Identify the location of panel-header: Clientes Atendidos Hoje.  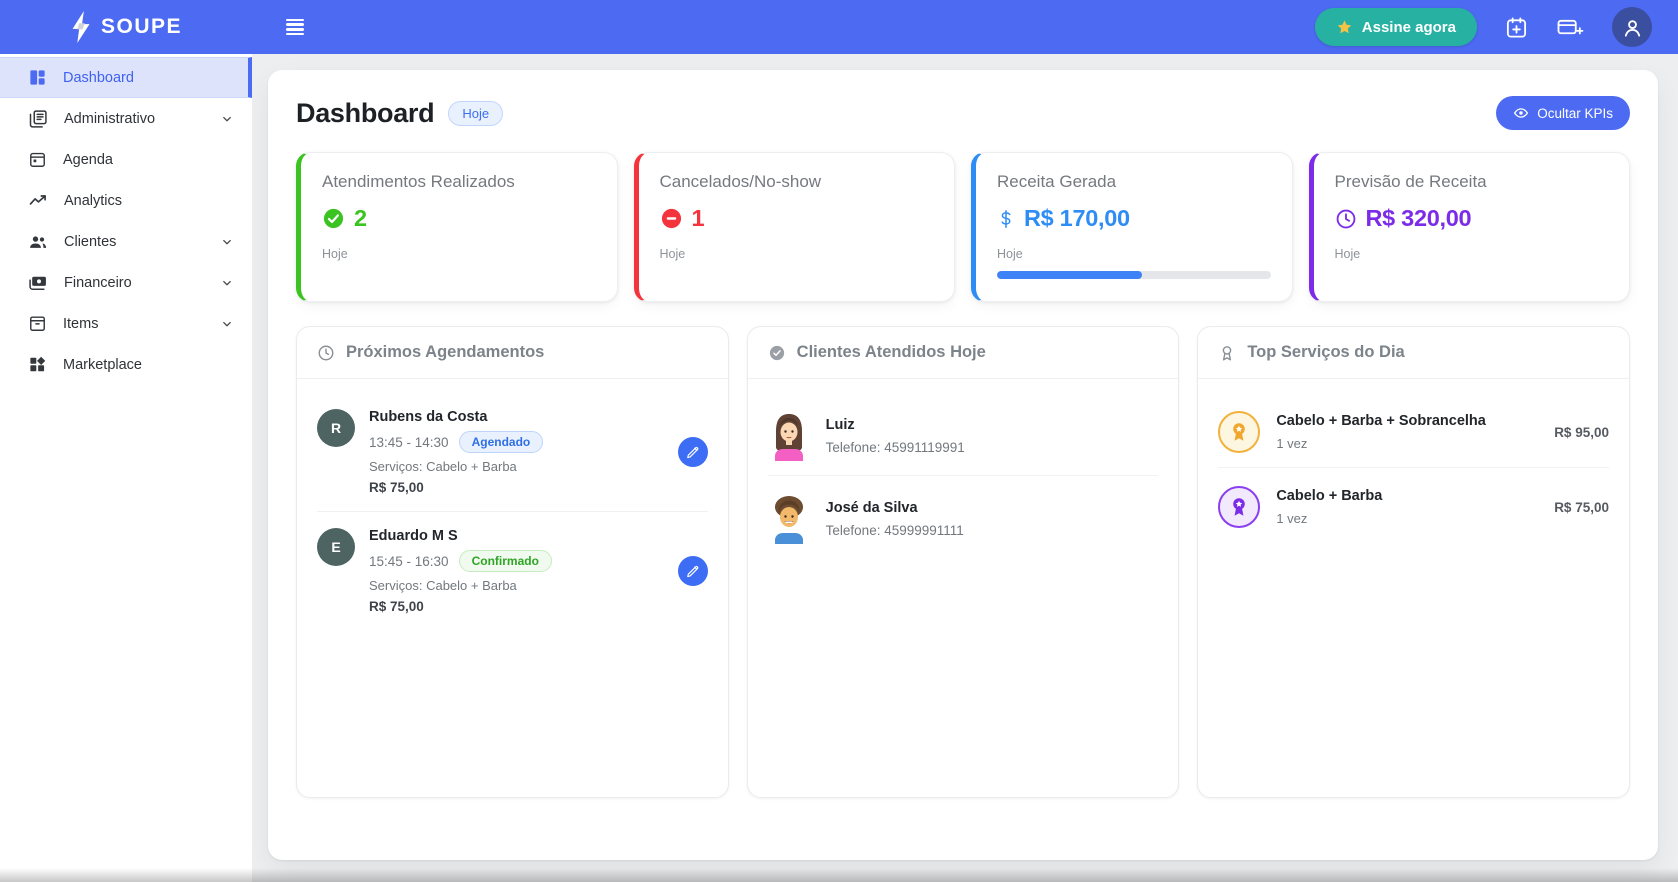
(963, 353).